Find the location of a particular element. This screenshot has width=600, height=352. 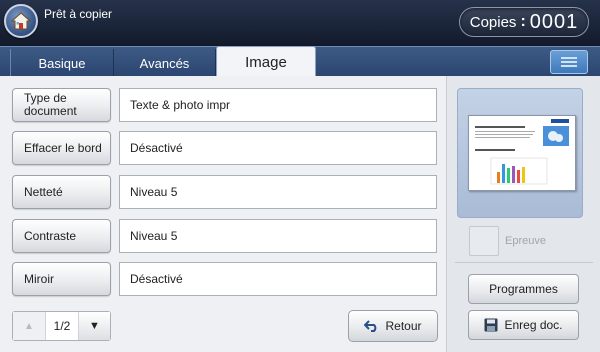

tab-bar: Basique Avancés Image is located at coordinates (300, 62).